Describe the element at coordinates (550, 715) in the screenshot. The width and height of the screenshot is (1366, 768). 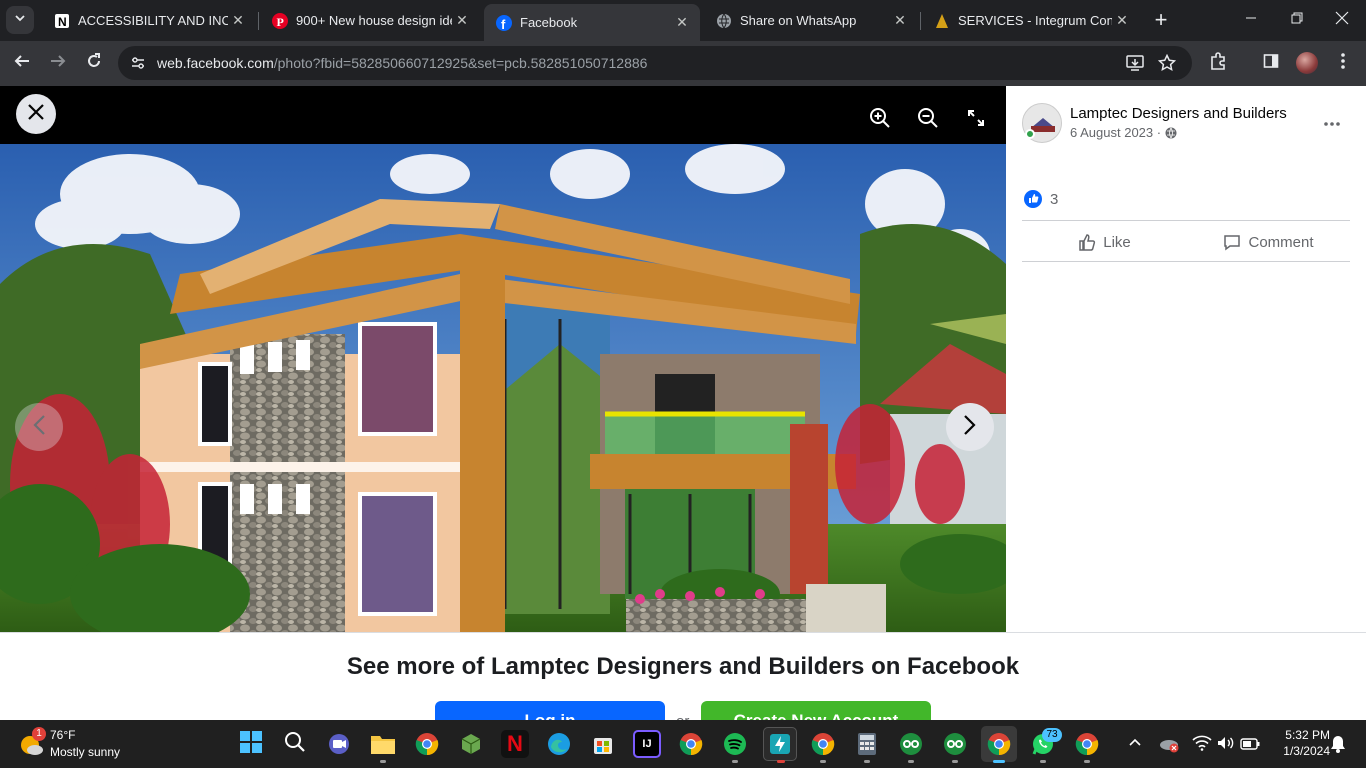
I see `login-label: Log in` at that location.